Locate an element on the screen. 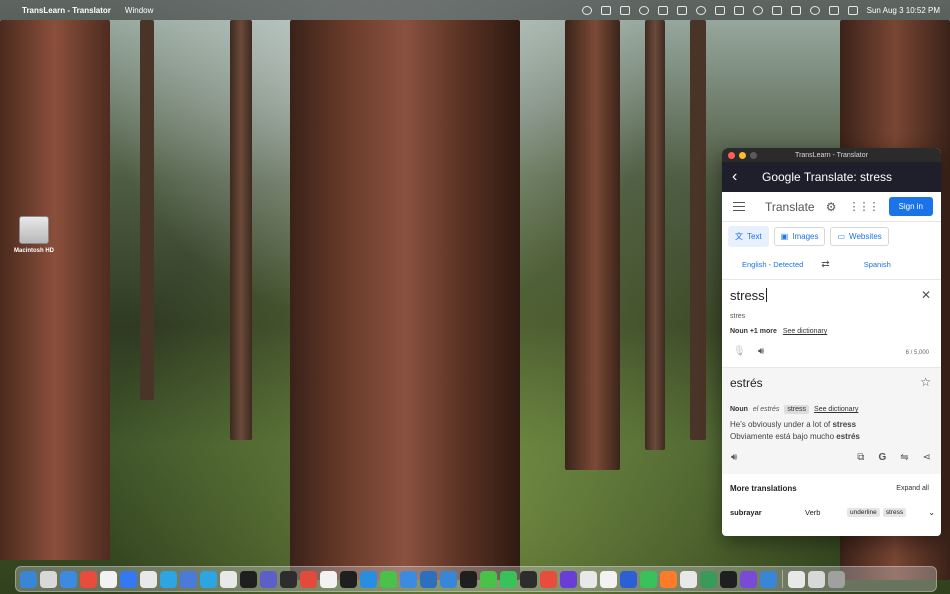  save-translation-star-icon: ☆ is located at coordinates (925, 382).